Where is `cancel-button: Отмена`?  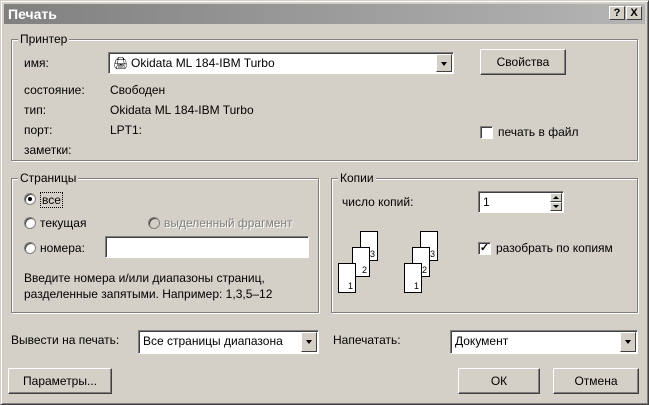 cancel-button: Отмена is located at coordinates (596, 381).